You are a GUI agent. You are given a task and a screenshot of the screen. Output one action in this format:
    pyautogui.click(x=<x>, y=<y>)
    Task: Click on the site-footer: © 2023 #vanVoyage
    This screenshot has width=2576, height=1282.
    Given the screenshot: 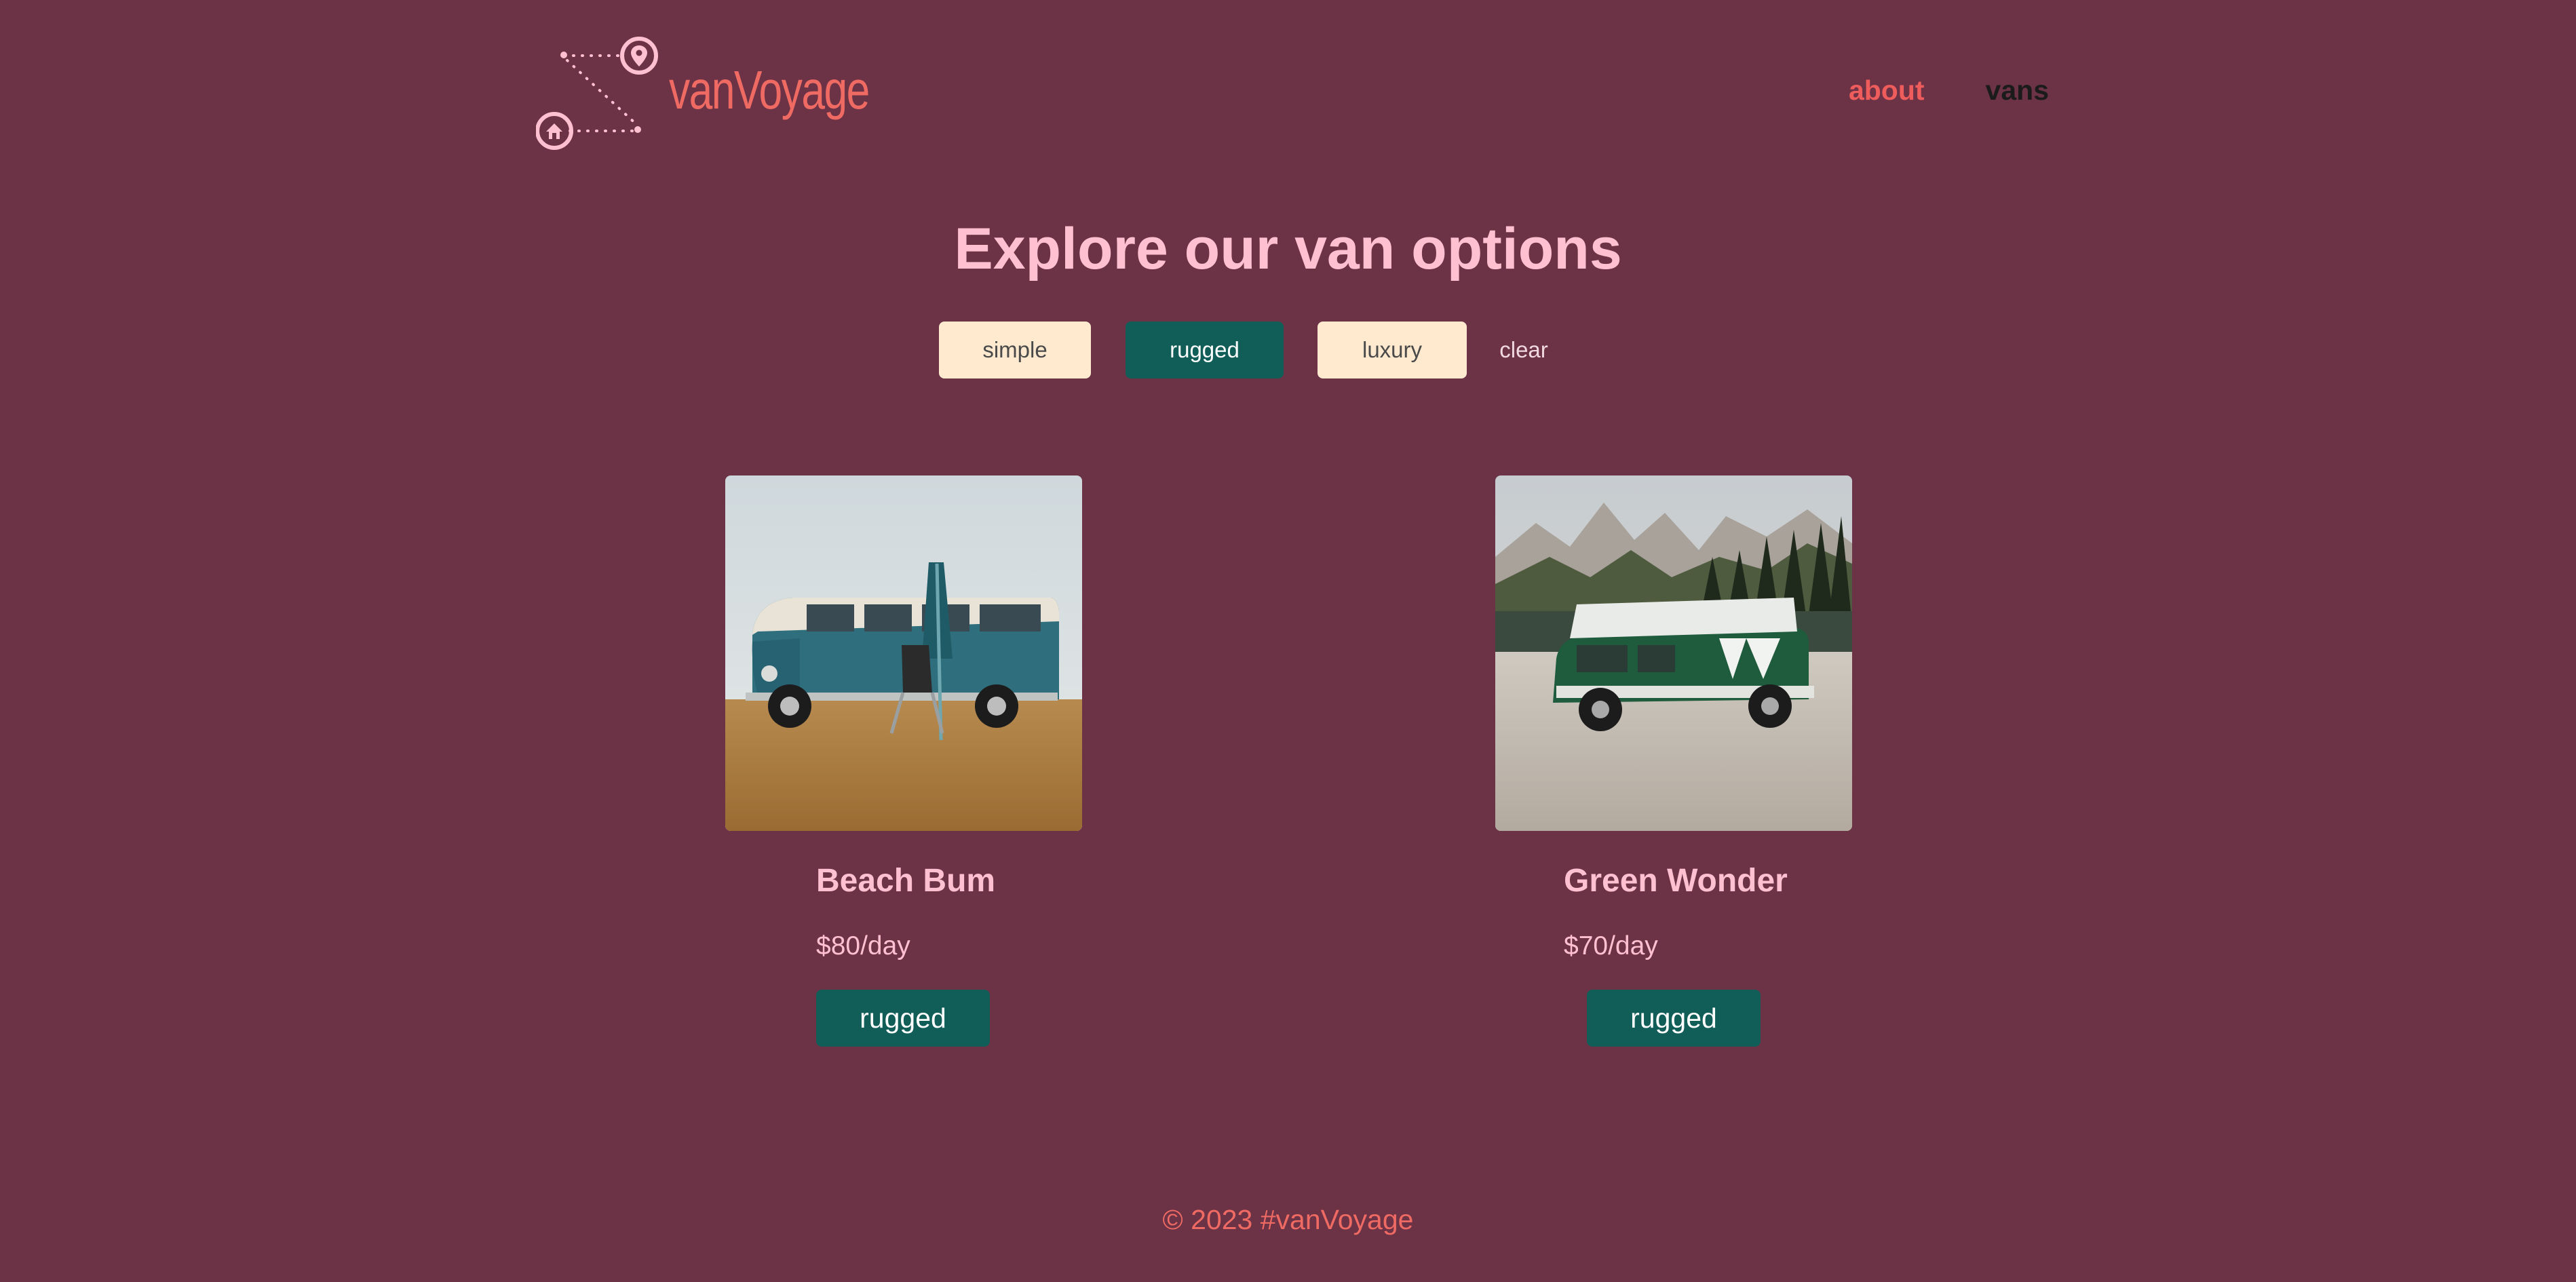 What is the action you would take?
    pyautogui.click(x=1288, y=1219)
    